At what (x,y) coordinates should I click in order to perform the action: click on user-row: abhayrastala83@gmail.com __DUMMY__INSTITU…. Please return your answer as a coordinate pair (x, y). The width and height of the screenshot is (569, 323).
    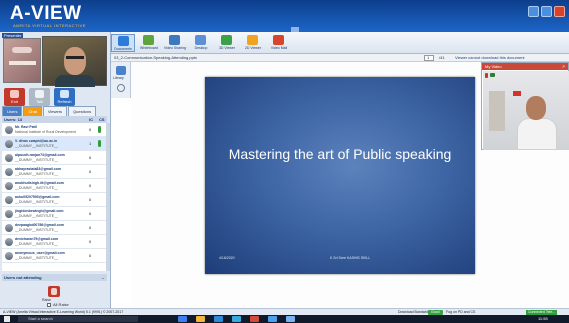
    Looking at the image, I should click on (54, 172).